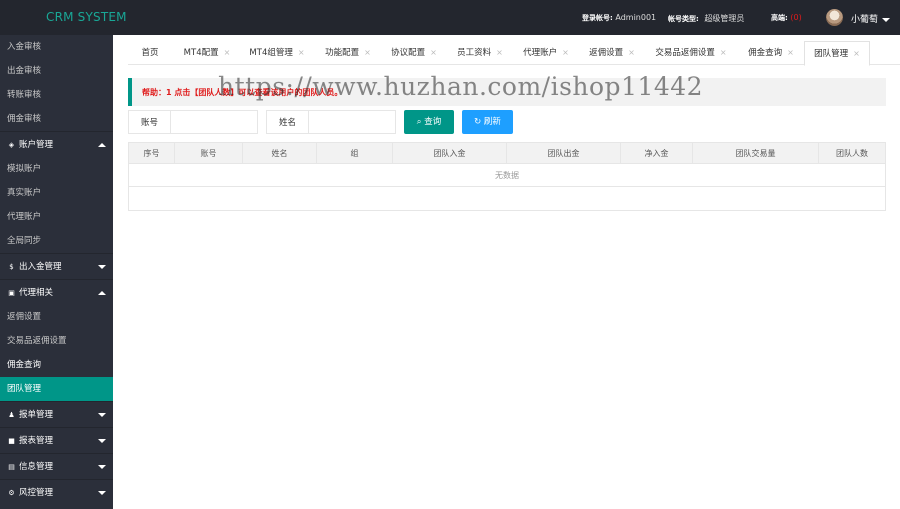 The image size is (900, 509). Describe the element at coordinates (56, 169) in the screenshot. I see `sidebar-item-demo-account: 模拟账户` at that location.